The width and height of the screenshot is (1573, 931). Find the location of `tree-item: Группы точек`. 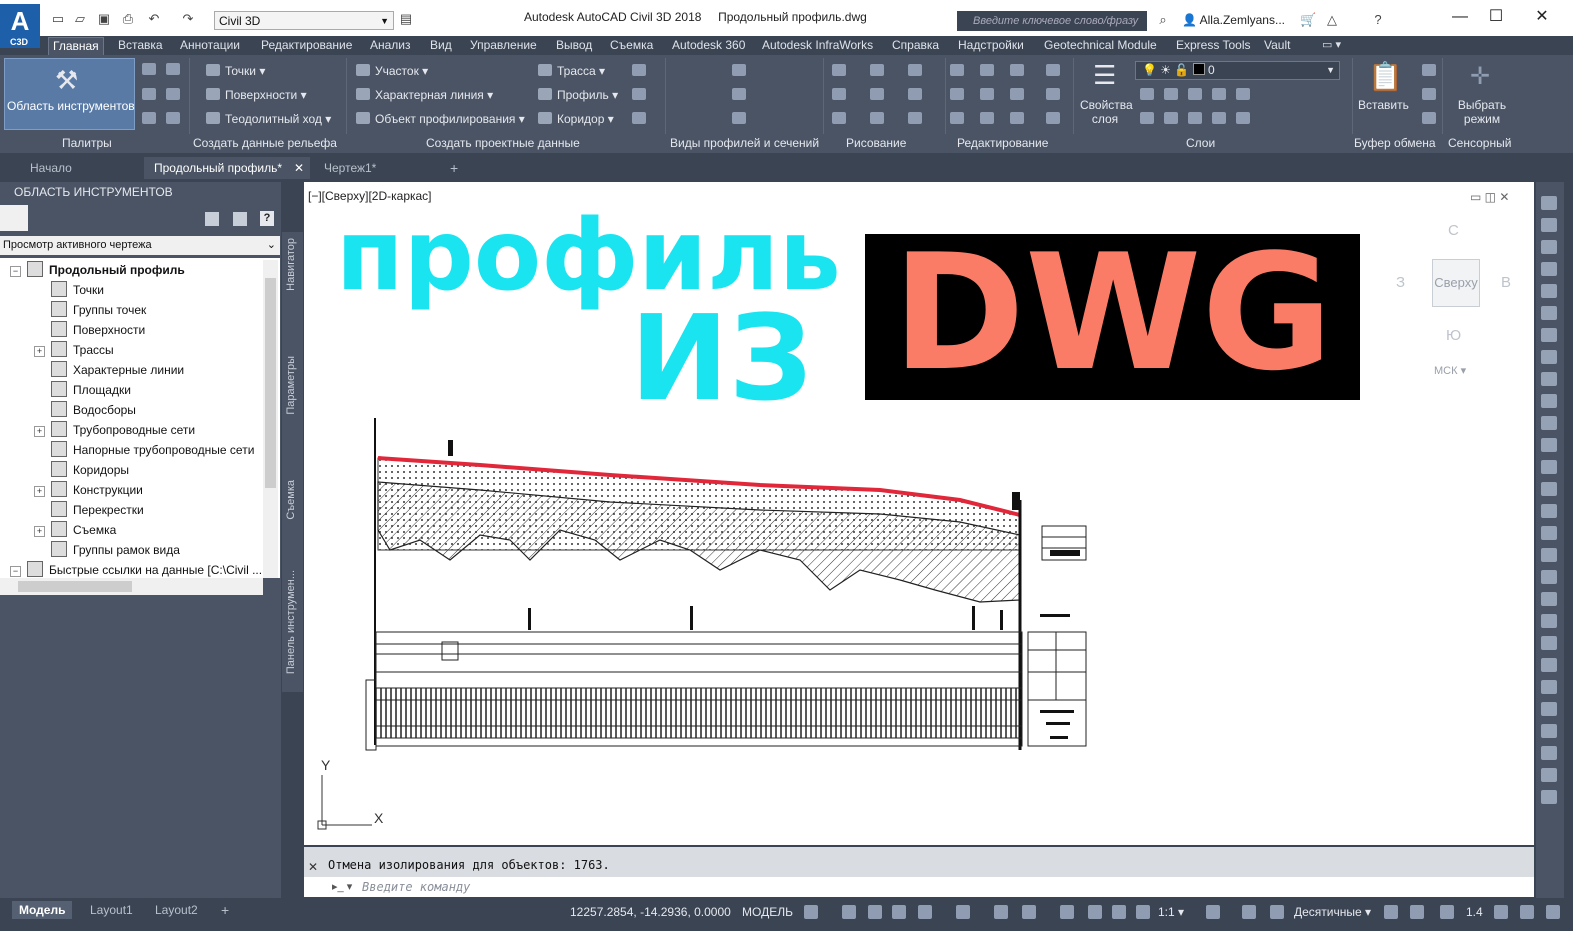

tree-item: Группы точек is located at coordinates (90, 310).